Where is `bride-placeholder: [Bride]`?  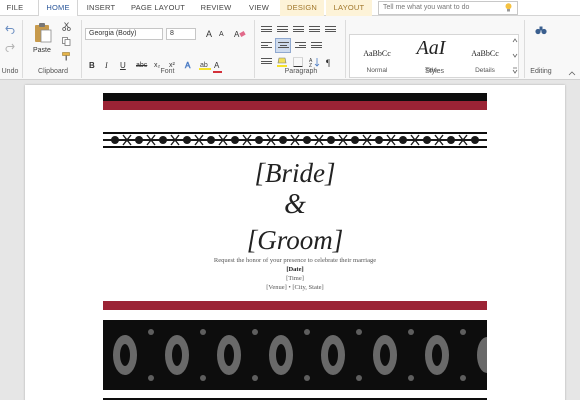 bride-placeholder: [Bride] is located at coordinates (295, 173).